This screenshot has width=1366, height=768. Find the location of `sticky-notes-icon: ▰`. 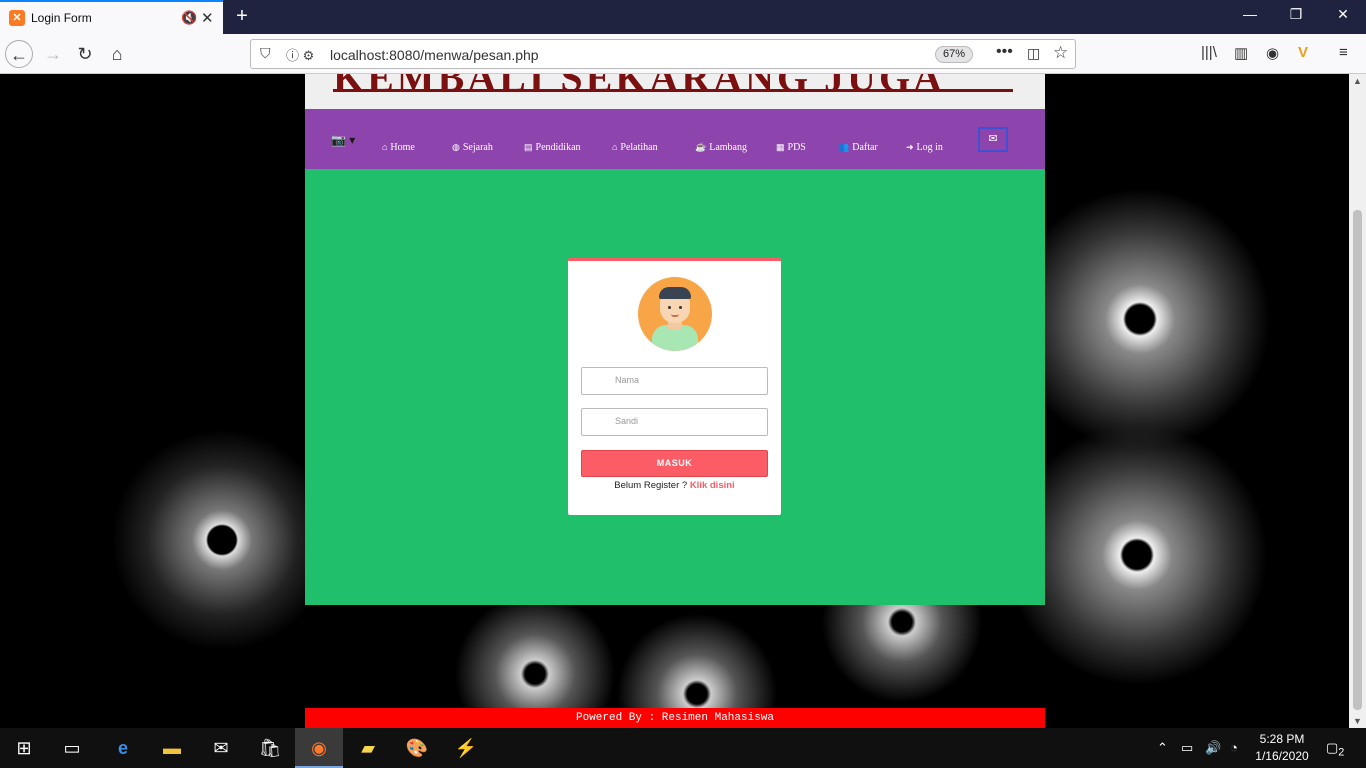

sticky-notes-icon: ▰ is located at coordinates (368, 748).